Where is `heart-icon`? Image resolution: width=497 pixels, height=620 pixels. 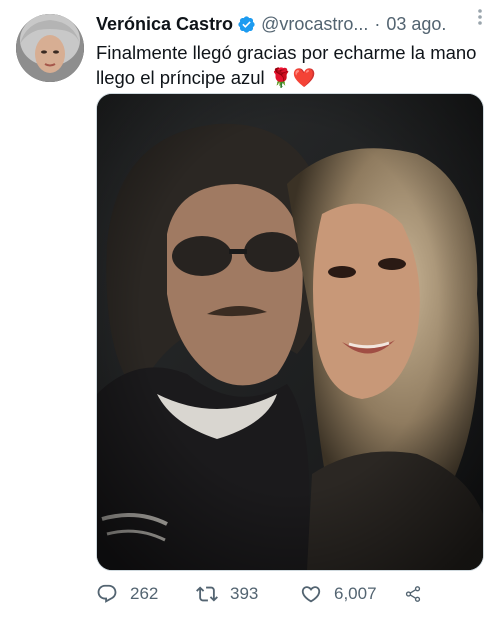 heart-icon is located at coordinates (311, 594).